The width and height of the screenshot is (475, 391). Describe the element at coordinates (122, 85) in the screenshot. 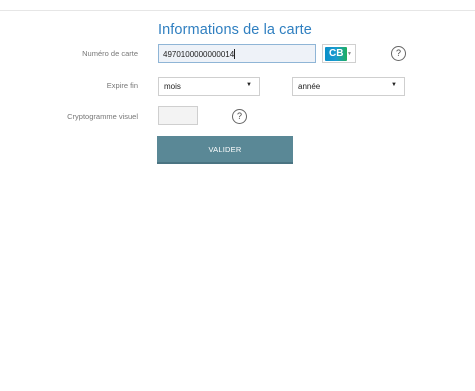

I see `expiry-label: Expire fin` at that location.